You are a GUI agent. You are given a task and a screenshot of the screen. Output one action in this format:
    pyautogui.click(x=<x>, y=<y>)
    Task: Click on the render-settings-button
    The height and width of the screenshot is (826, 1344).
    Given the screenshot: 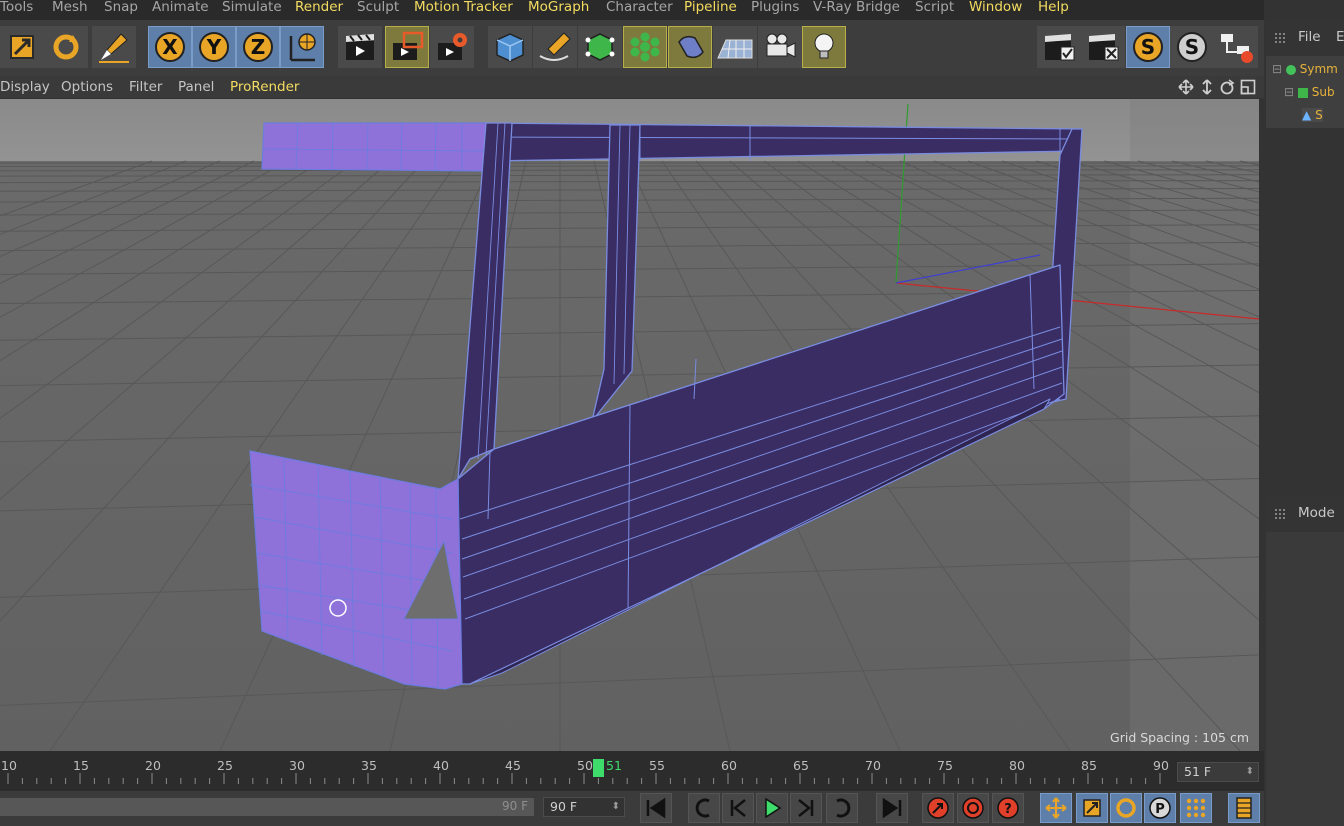 What is the action you would take?
    pyautogui.click(x=452, y=47)
    